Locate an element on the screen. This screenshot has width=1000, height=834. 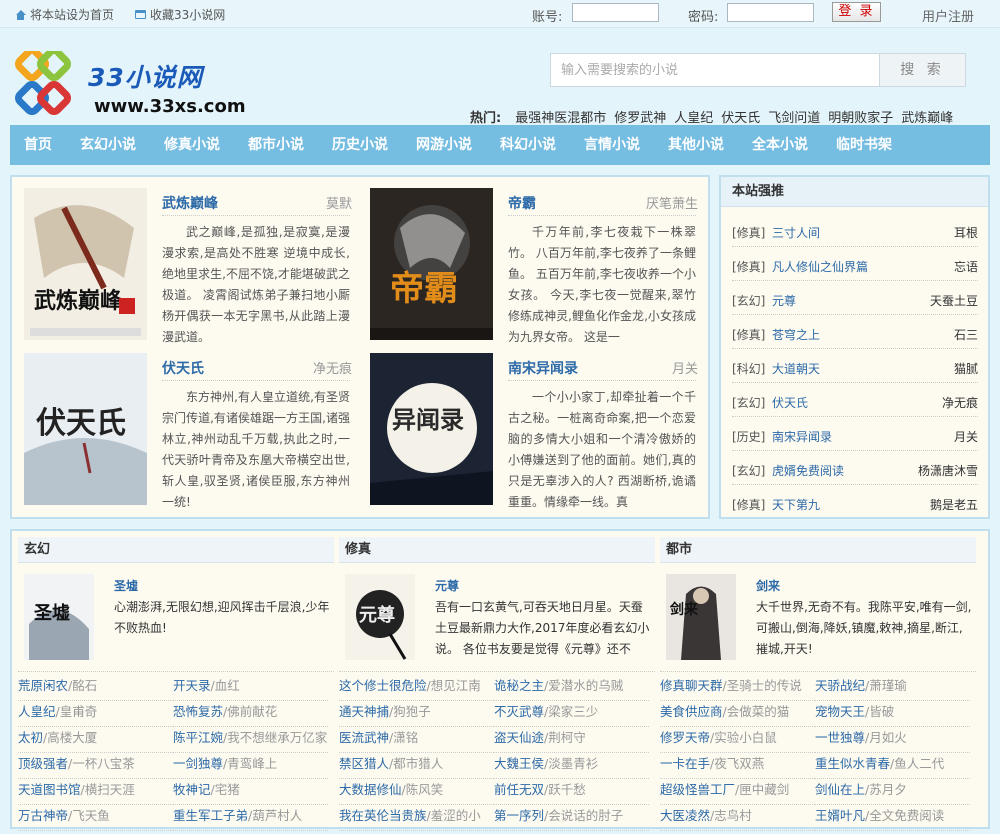
list-item: 万古神帝/飞天鱼 is located at coordinates (95, 818).